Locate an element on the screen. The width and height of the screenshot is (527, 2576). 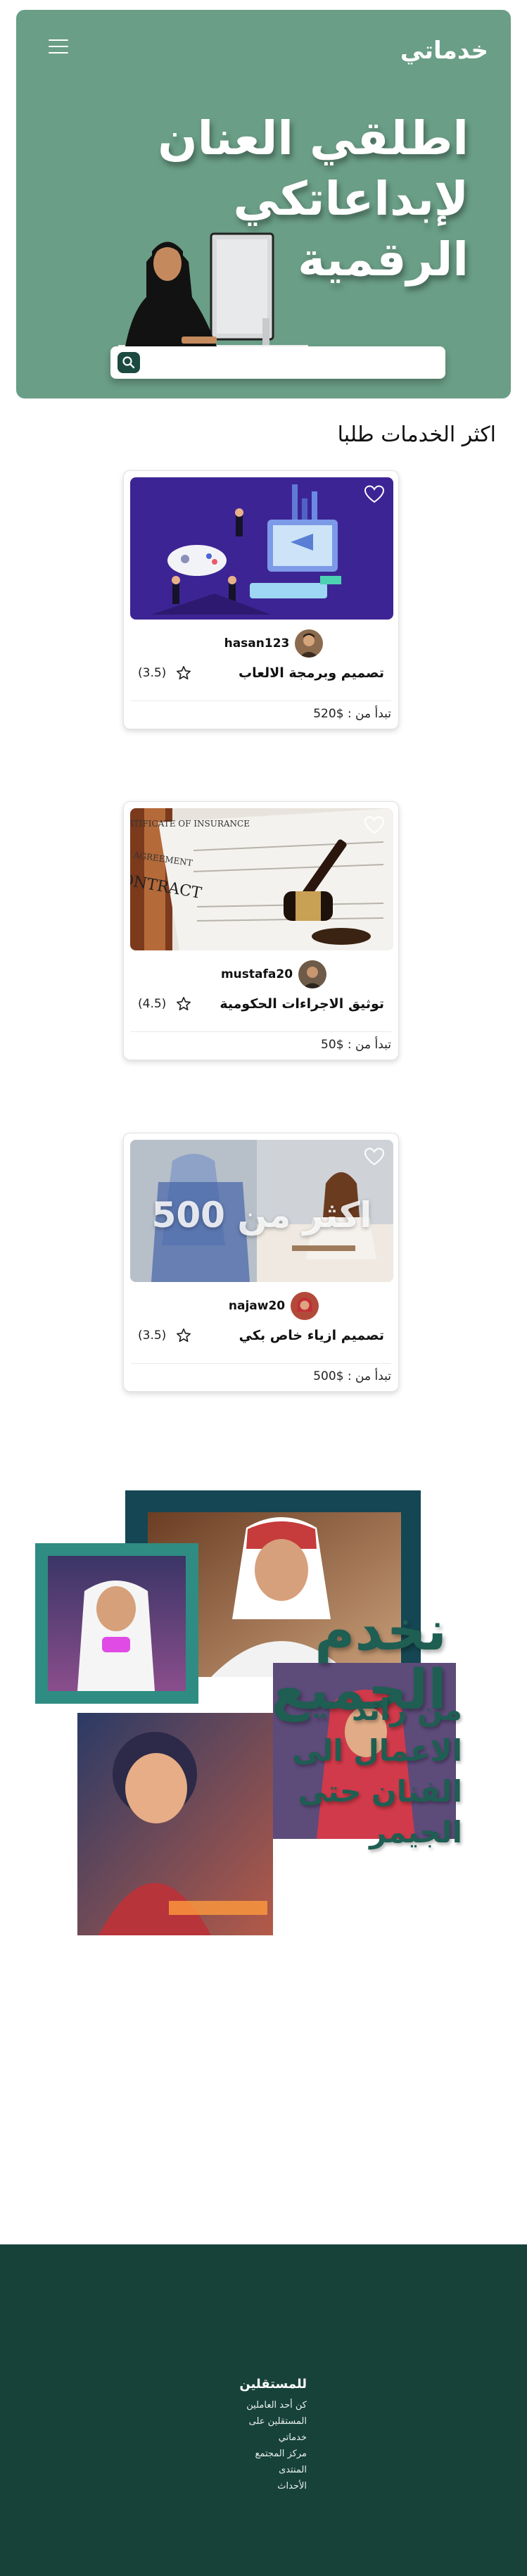
footer-link-forum: المنتدى is located at coordinates (273, 2470).